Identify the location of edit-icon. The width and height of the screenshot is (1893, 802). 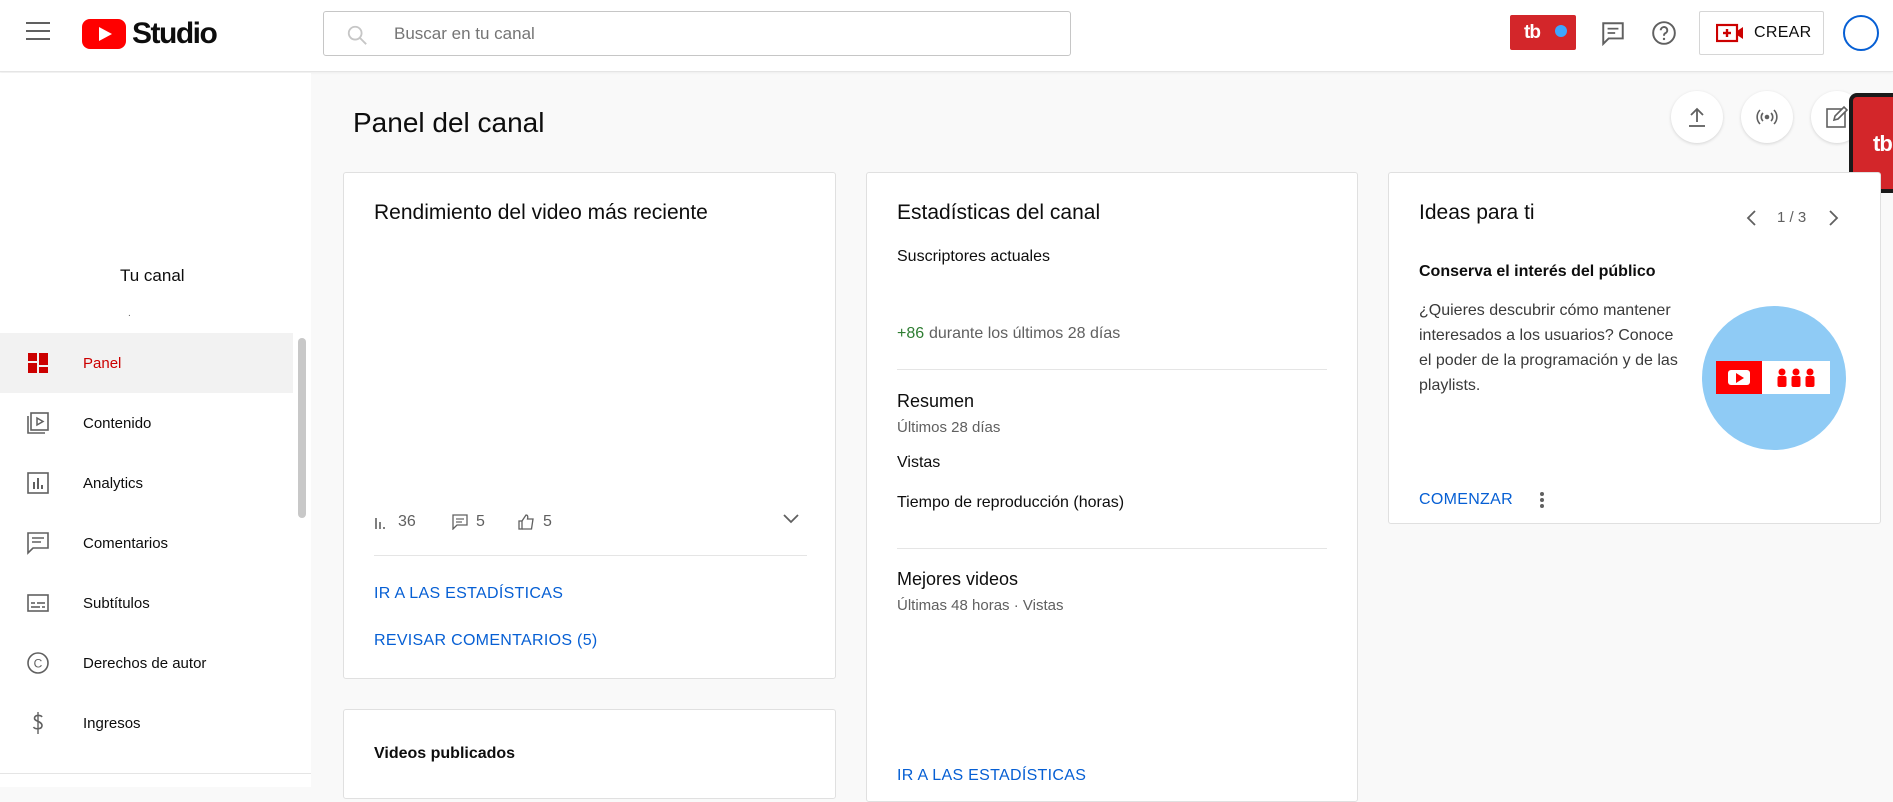
(1837, 116).